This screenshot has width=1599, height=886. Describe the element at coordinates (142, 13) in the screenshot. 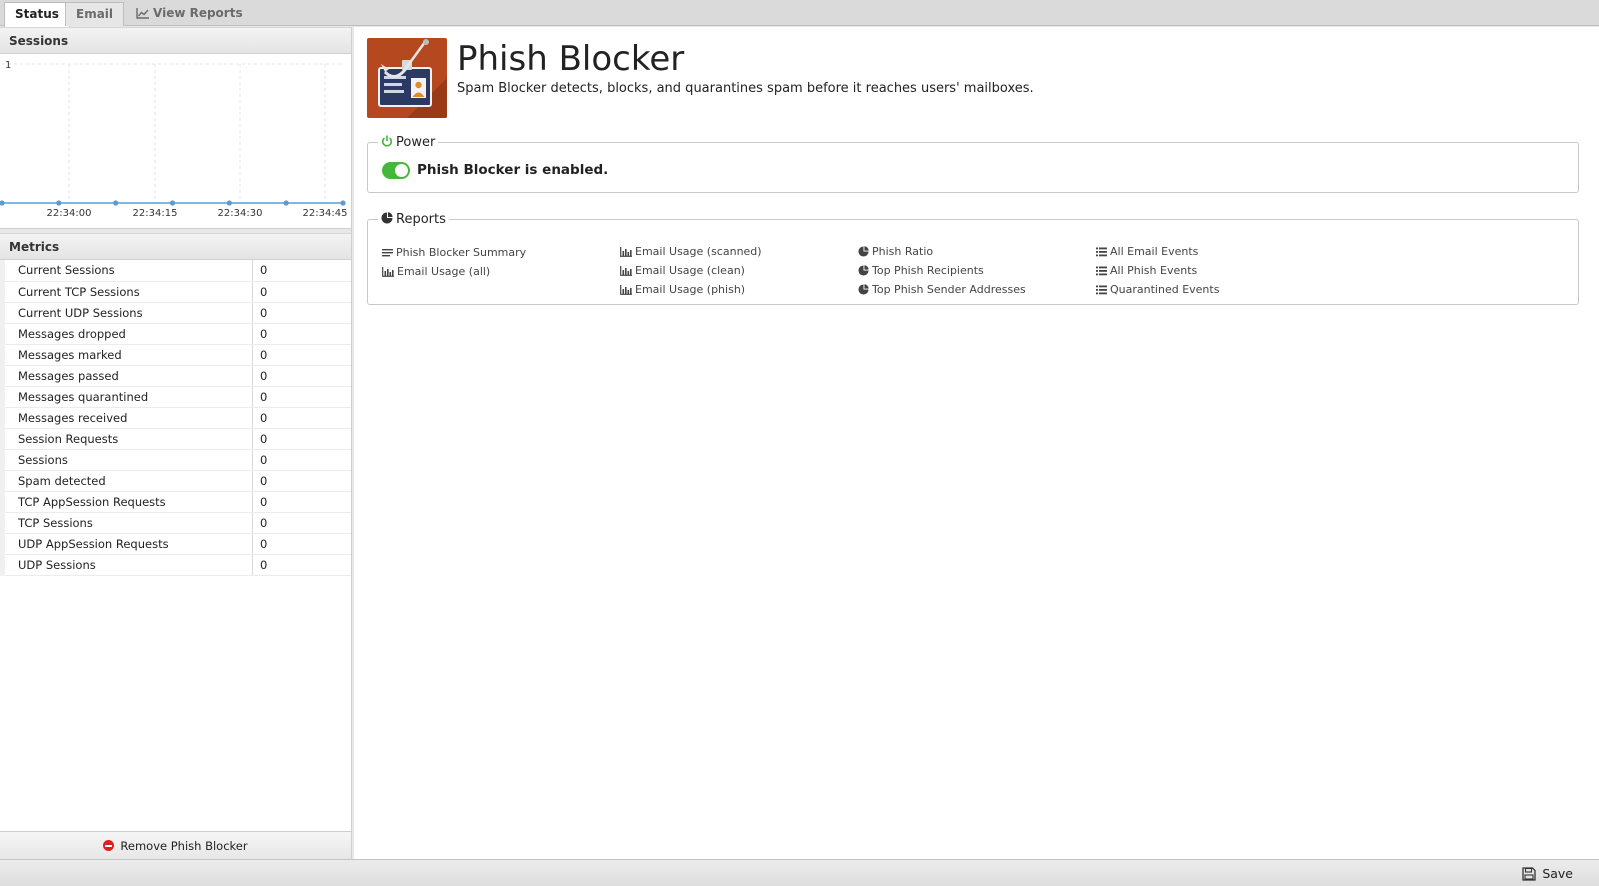

I see `line-chart-icon` at that location.